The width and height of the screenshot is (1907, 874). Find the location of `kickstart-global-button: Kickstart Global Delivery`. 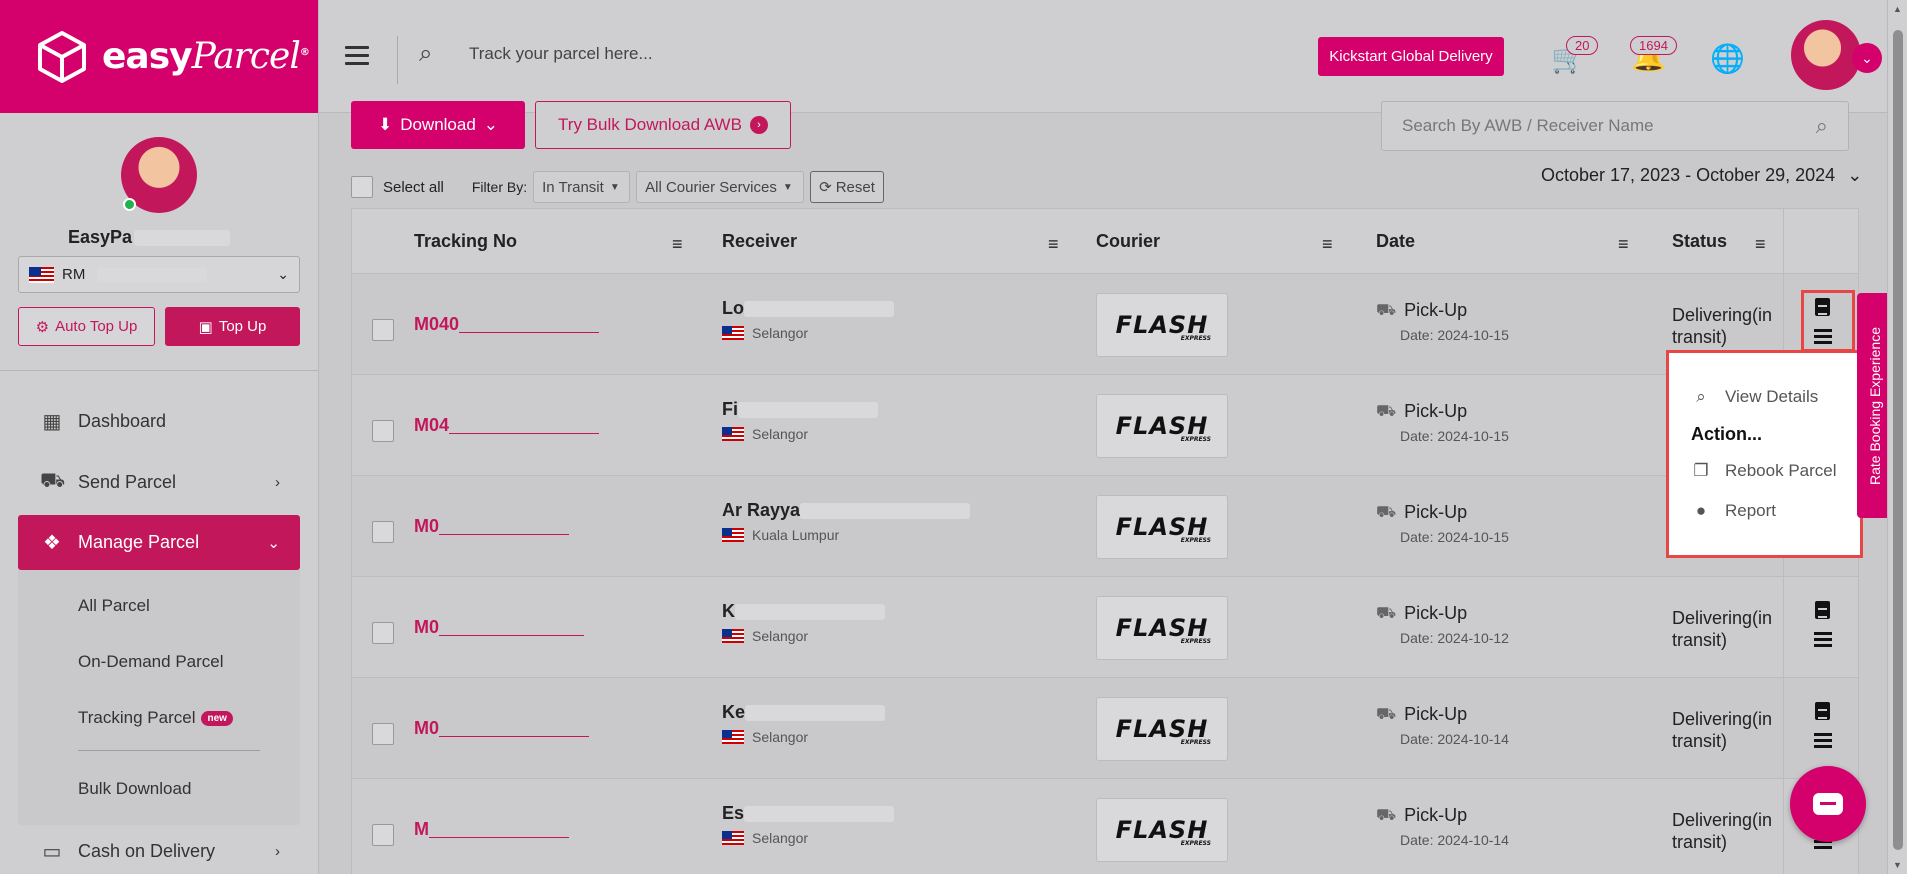

kickstart-global-button: Kickstart Global Delivery is located at coordinates (1411, 56).